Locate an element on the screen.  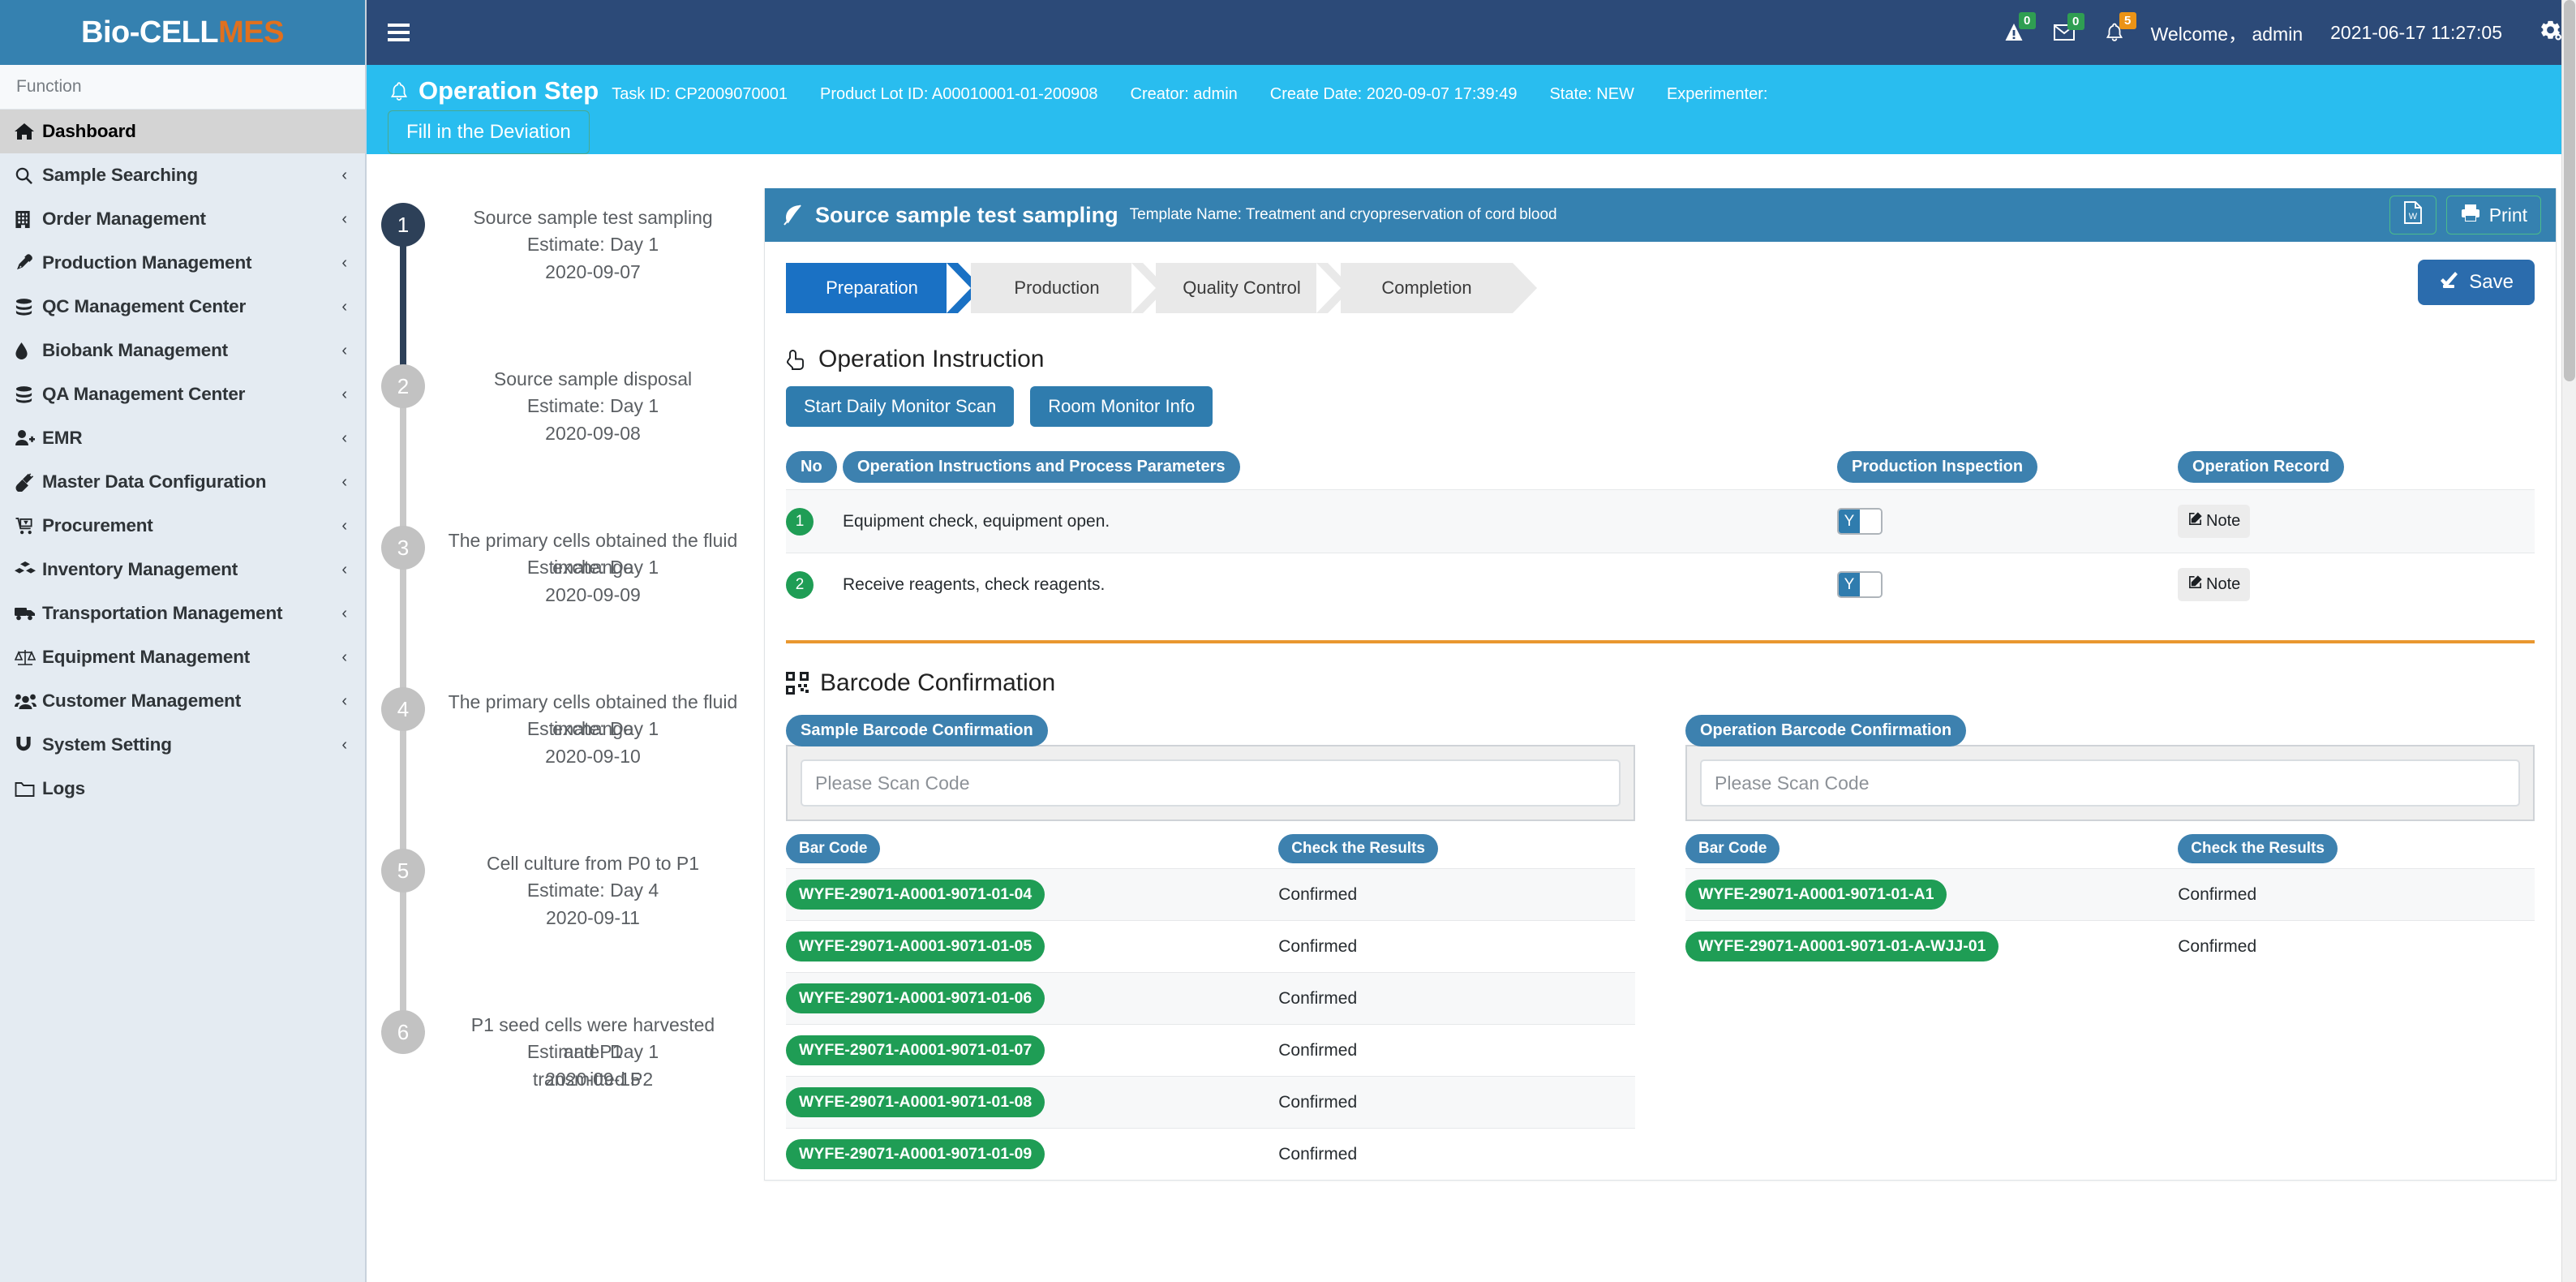
sidebar-item-master-data-configuration: Master Data Configuration ‹ is located at coordinates (182, 482).